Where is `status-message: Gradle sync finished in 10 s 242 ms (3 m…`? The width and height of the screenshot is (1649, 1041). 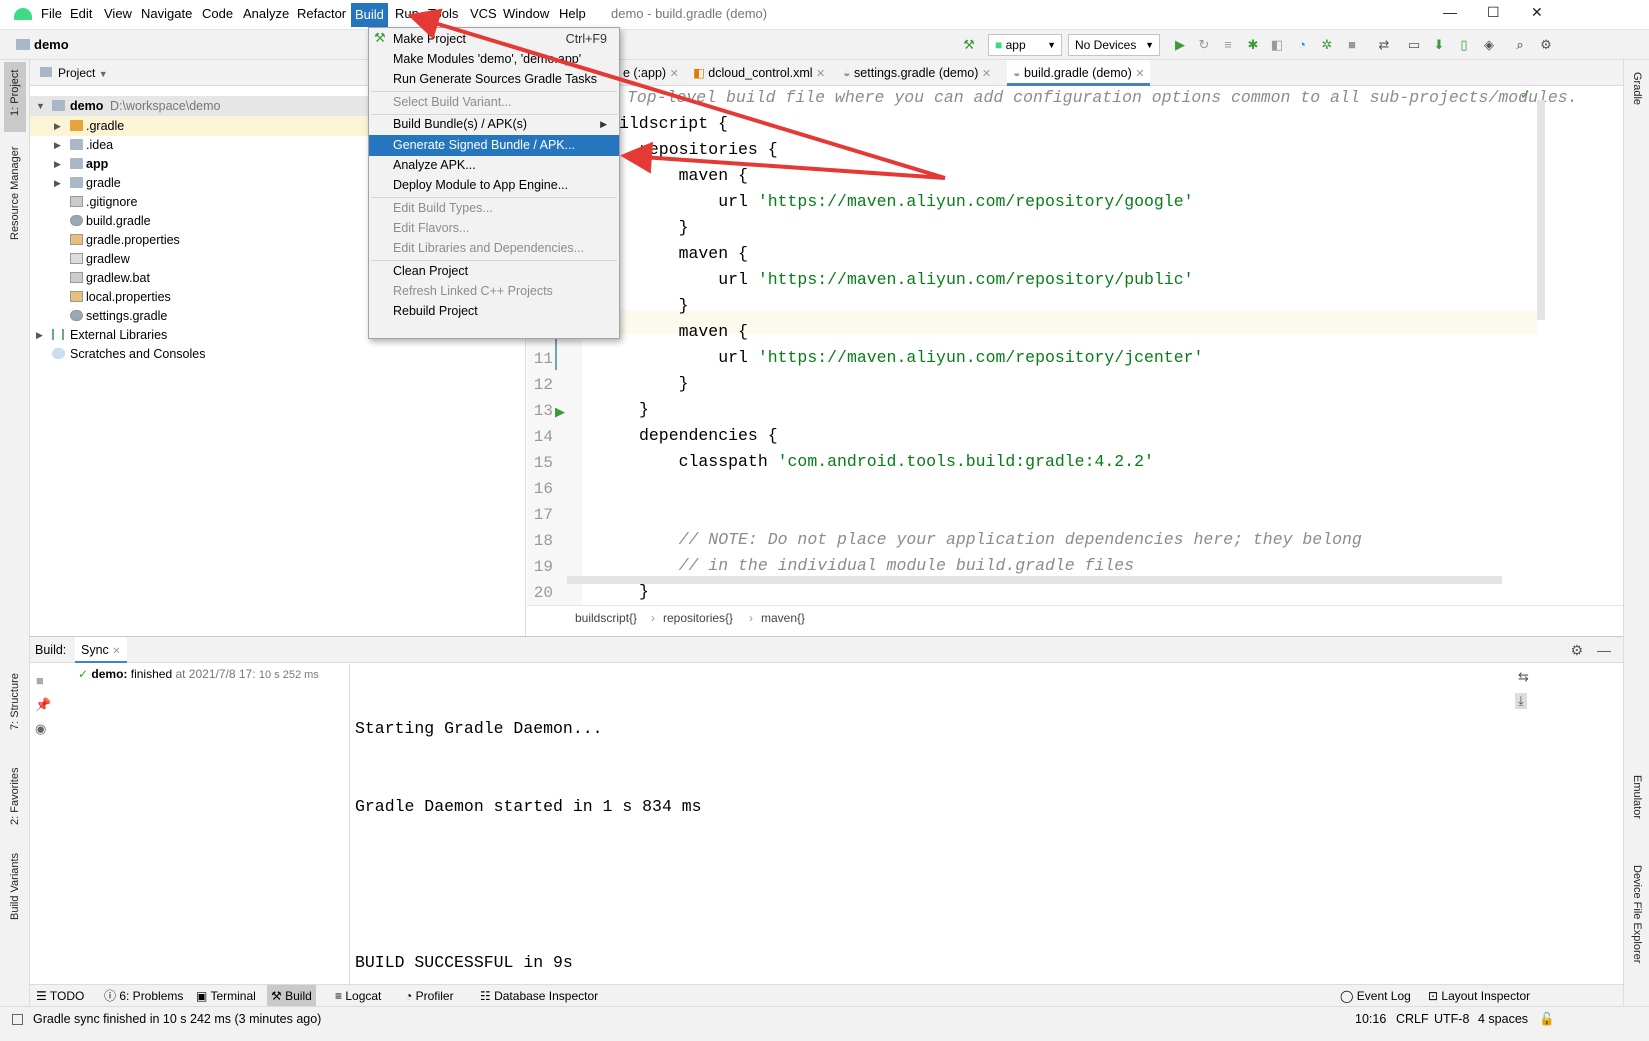 status-message: Gradle sync finished in 10 s 242 ms (3 m… is located at coordinates (177, 1019).